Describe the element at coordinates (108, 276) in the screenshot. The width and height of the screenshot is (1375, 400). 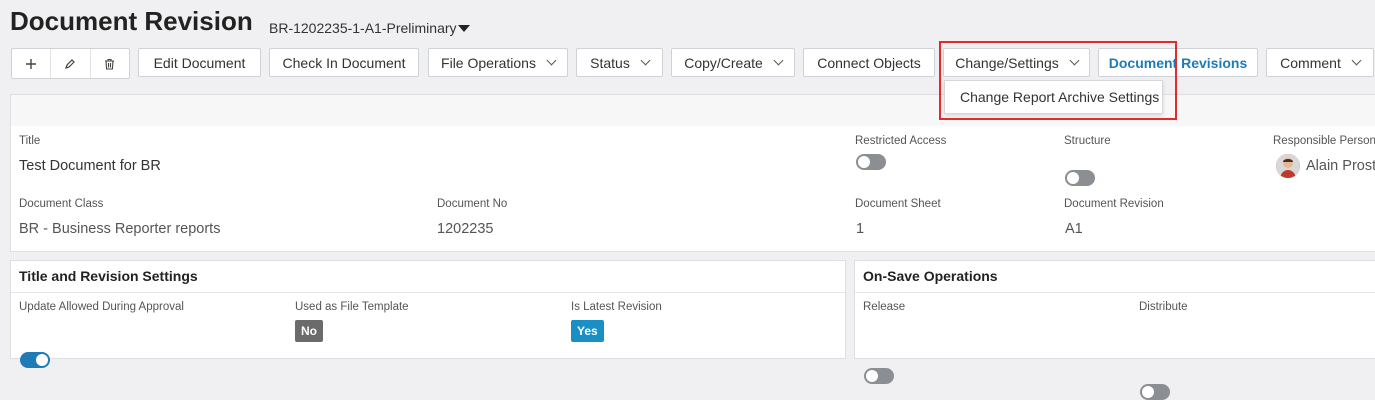
I see `title-revision-heading: Title and Revision Settings` at that location.